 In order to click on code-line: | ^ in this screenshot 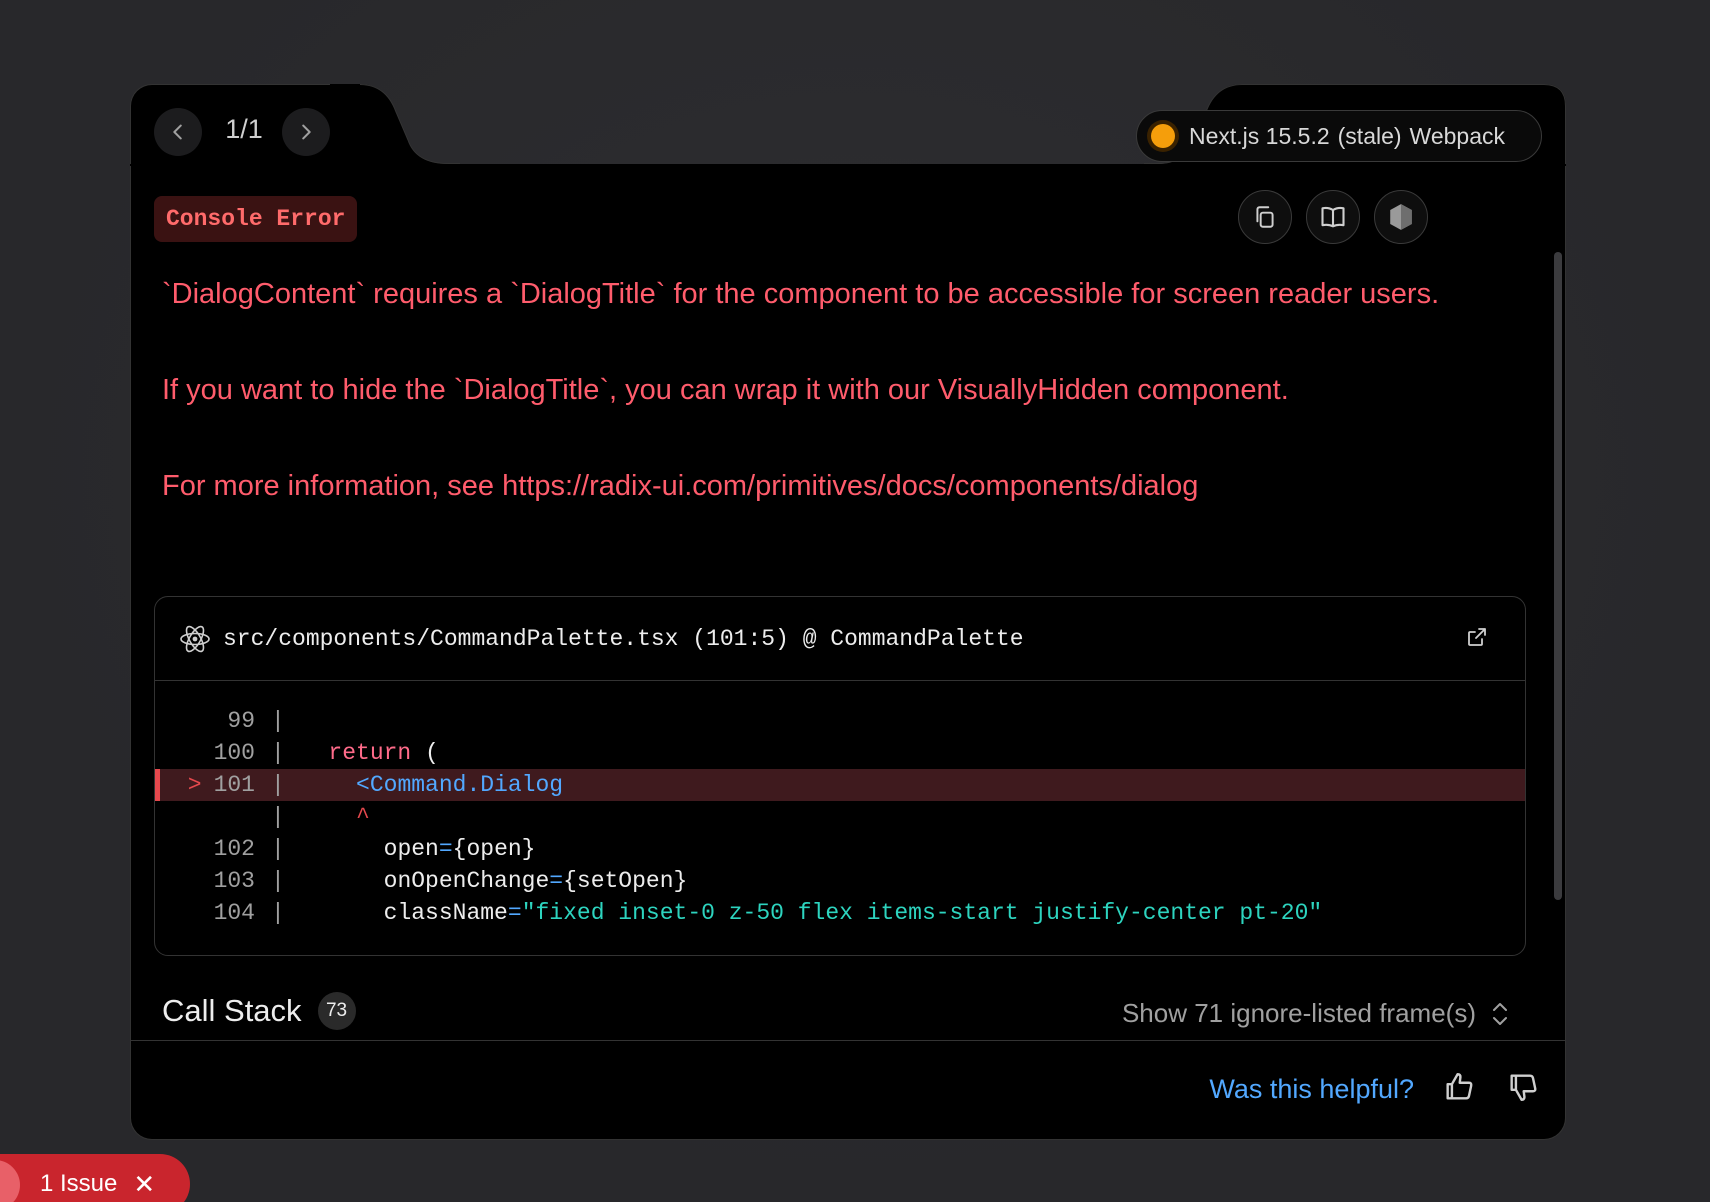, I will do `click(320, 817)`.